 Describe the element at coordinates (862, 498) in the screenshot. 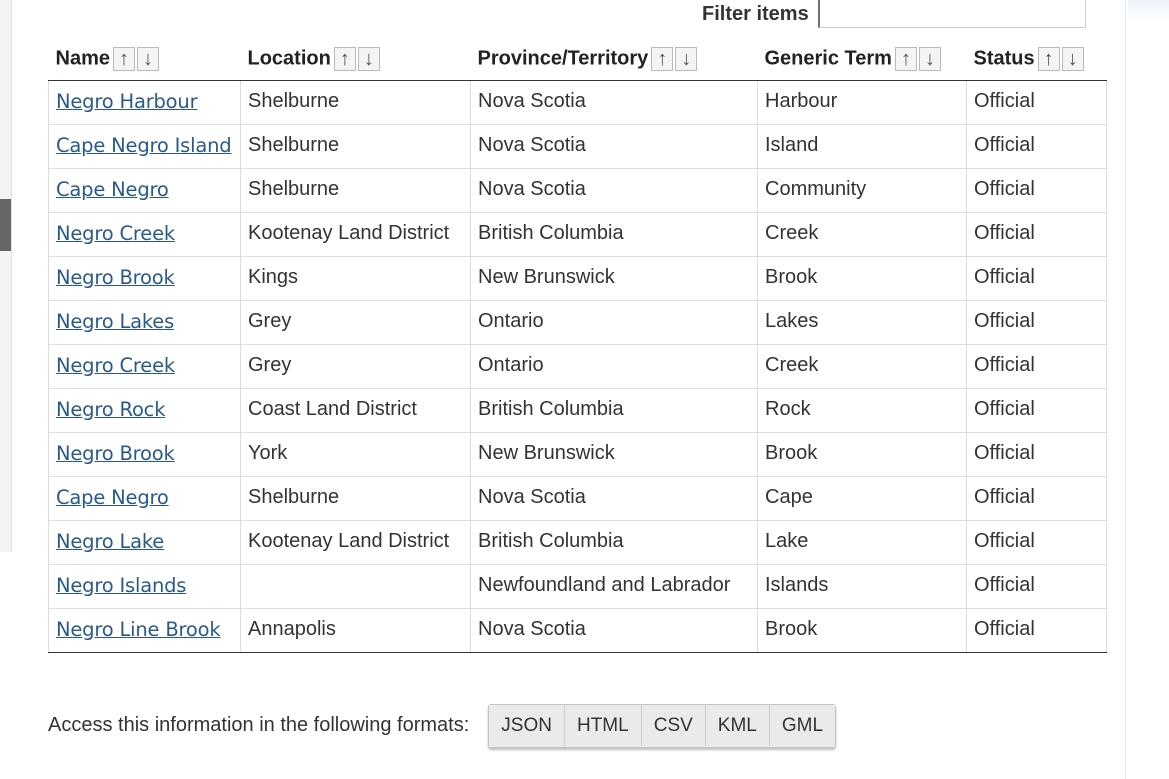

I see `cell-generic-term: Cape` at that location.